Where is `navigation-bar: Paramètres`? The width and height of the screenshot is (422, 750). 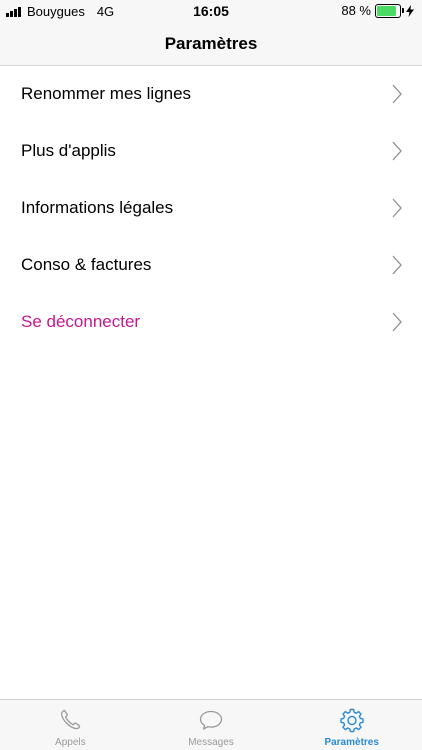 navigation-bar: Paramètres is located at coordinates (211, 44).